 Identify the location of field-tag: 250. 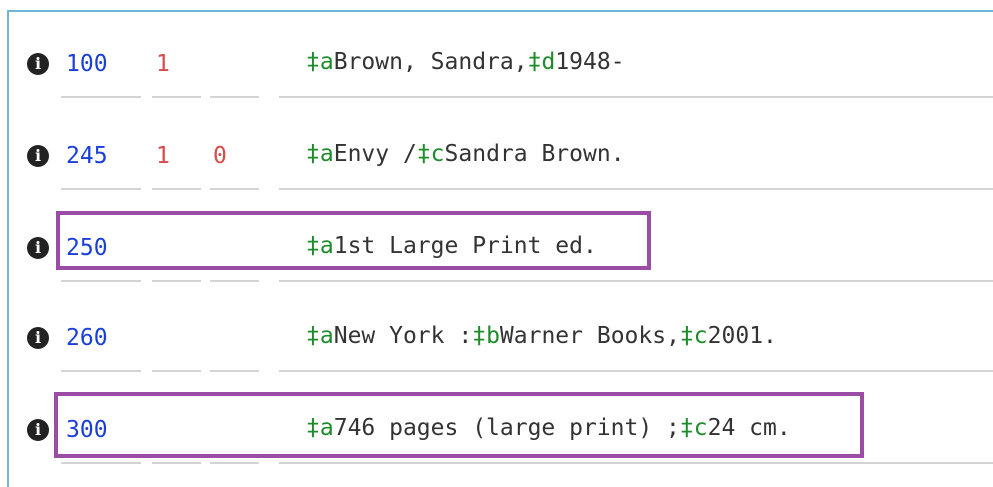
(87, 248).